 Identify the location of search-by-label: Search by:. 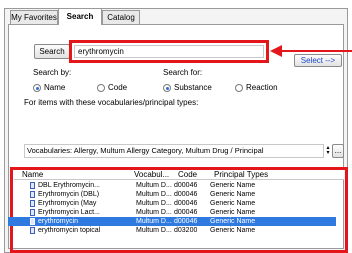
(52, 72).